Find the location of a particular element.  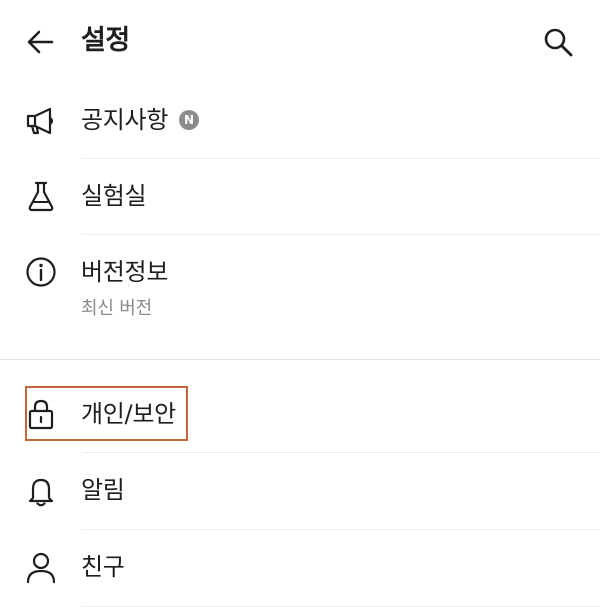

menu-item-notice: 공지사항 N is located at coordinates (300, 120).